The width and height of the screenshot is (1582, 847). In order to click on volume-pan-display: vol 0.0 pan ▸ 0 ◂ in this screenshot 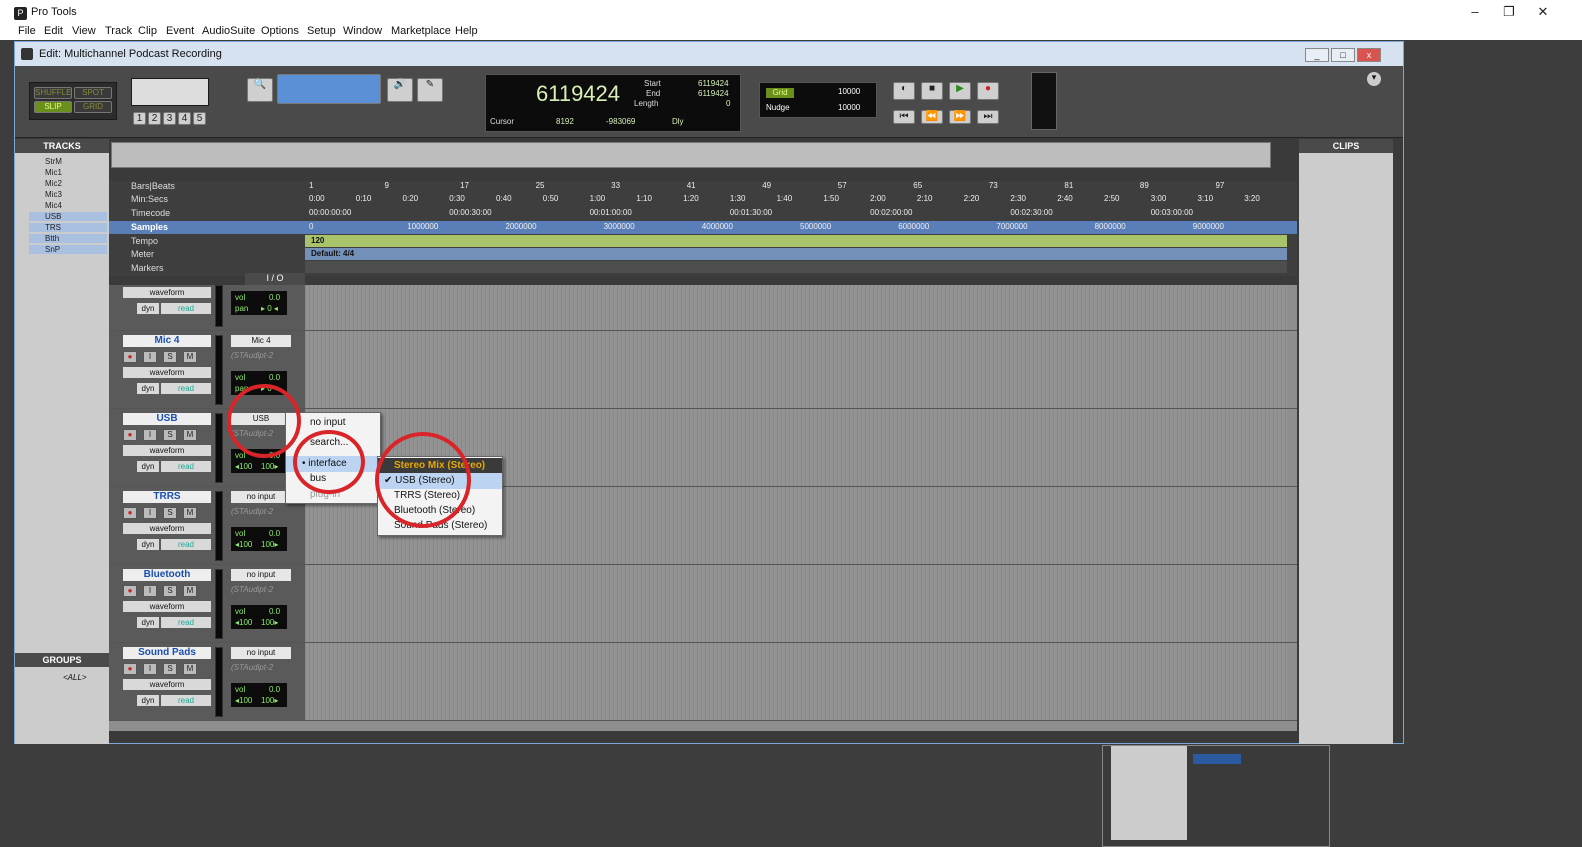, I will do `click(259, 303)`.